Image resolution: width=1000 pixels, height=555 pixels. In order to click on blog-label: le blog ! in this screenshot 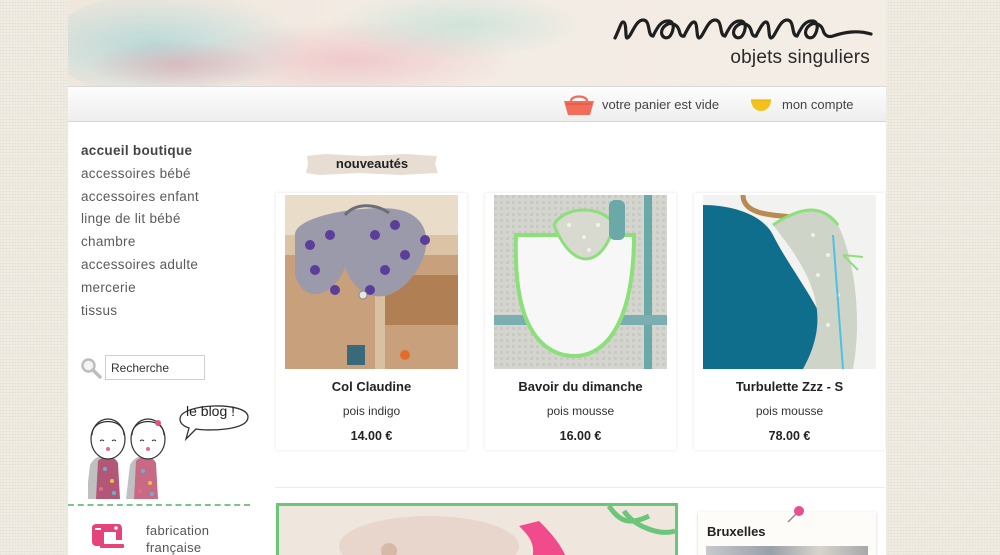, I will do `click(210, 411)`.